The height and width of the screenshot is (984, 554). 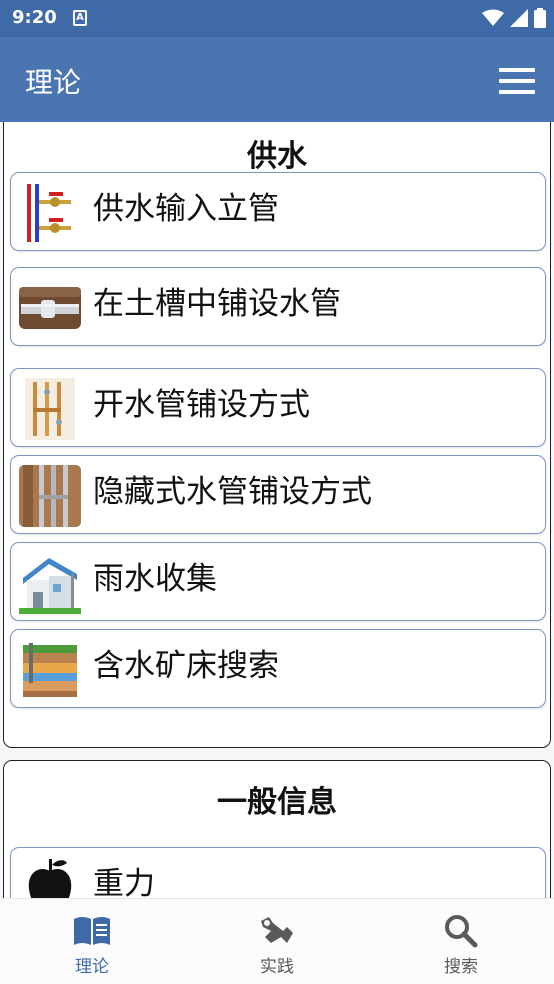 I want to click on status-time: 9:20, so click(x=34, y=17).